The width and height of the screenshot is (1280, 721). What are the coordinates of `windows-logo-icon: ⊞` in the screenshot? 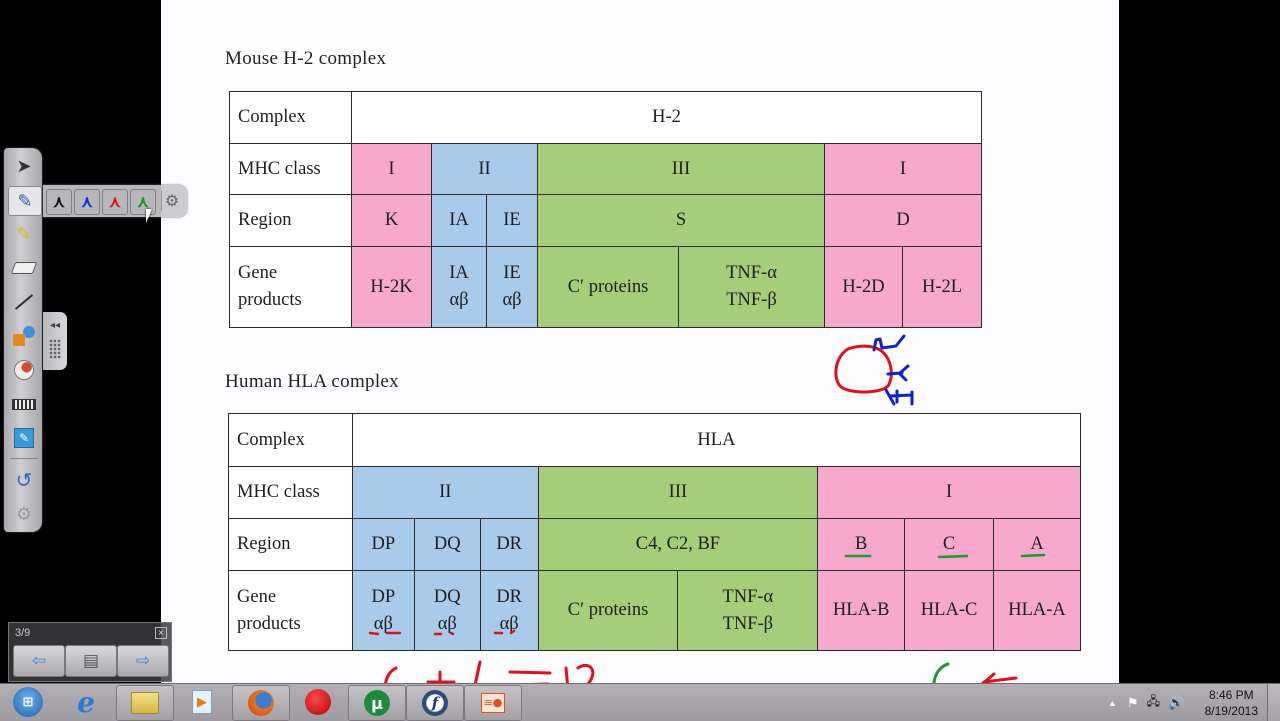 It's located at (28, 702).